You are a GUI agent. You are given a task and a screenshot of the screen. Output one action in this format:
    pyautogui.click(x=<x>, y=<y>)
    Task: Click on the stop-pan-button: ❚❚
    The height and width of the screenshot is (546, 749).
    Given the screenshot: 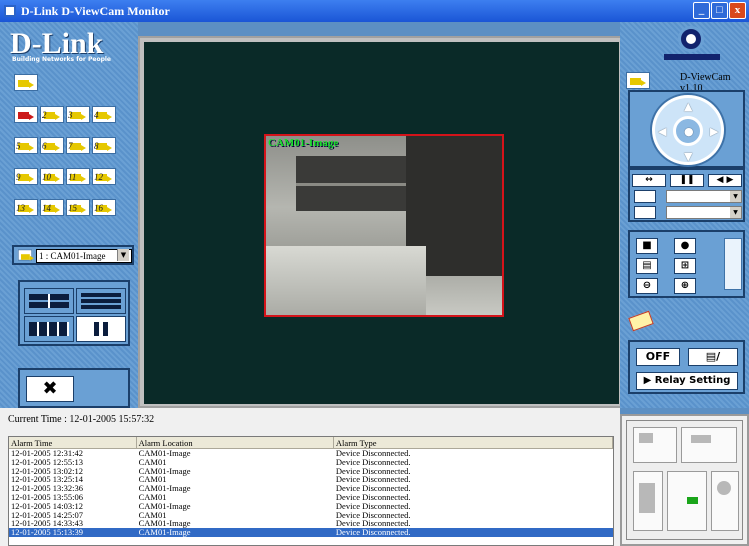 What is the action you would take?
    pyautogui.click(x=687, y=180)
    